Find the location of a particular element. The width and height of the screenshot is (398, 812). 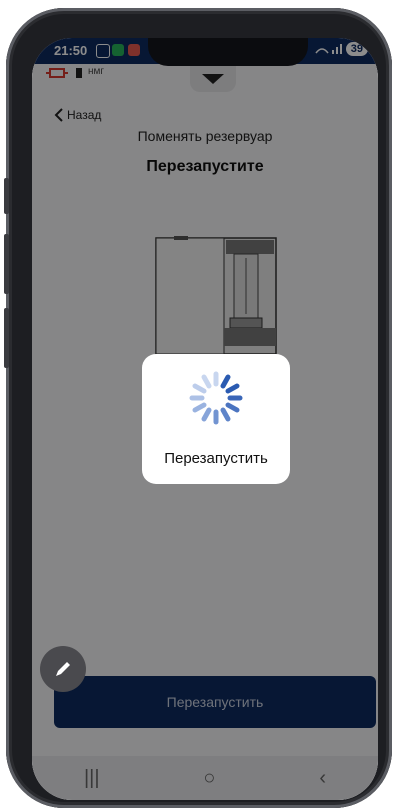

edit-fab is located at coordinates (63, 669).